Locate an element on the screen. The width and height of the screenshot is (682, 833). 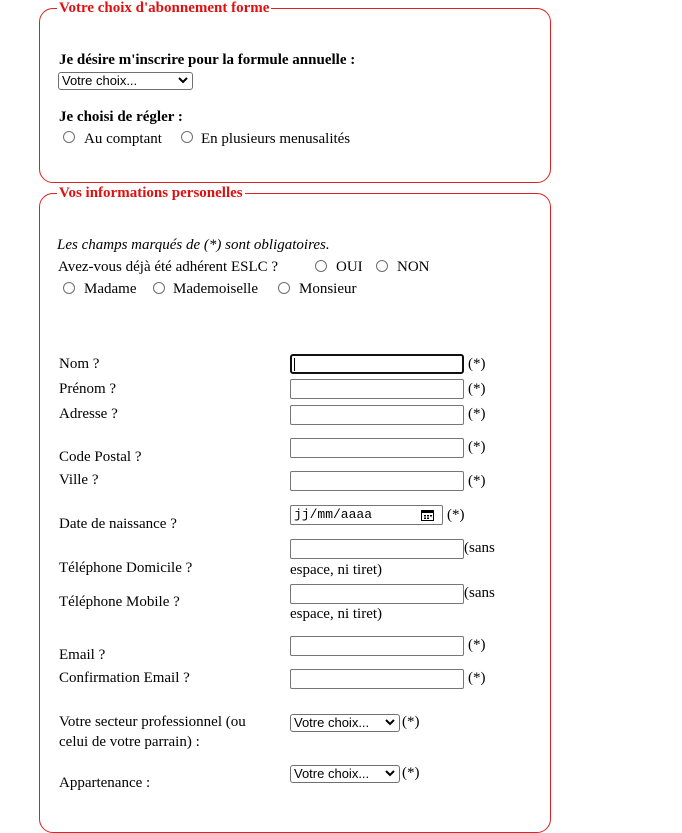
tel-mobile-hint-a: (sans is located at coordinates (479, 593).